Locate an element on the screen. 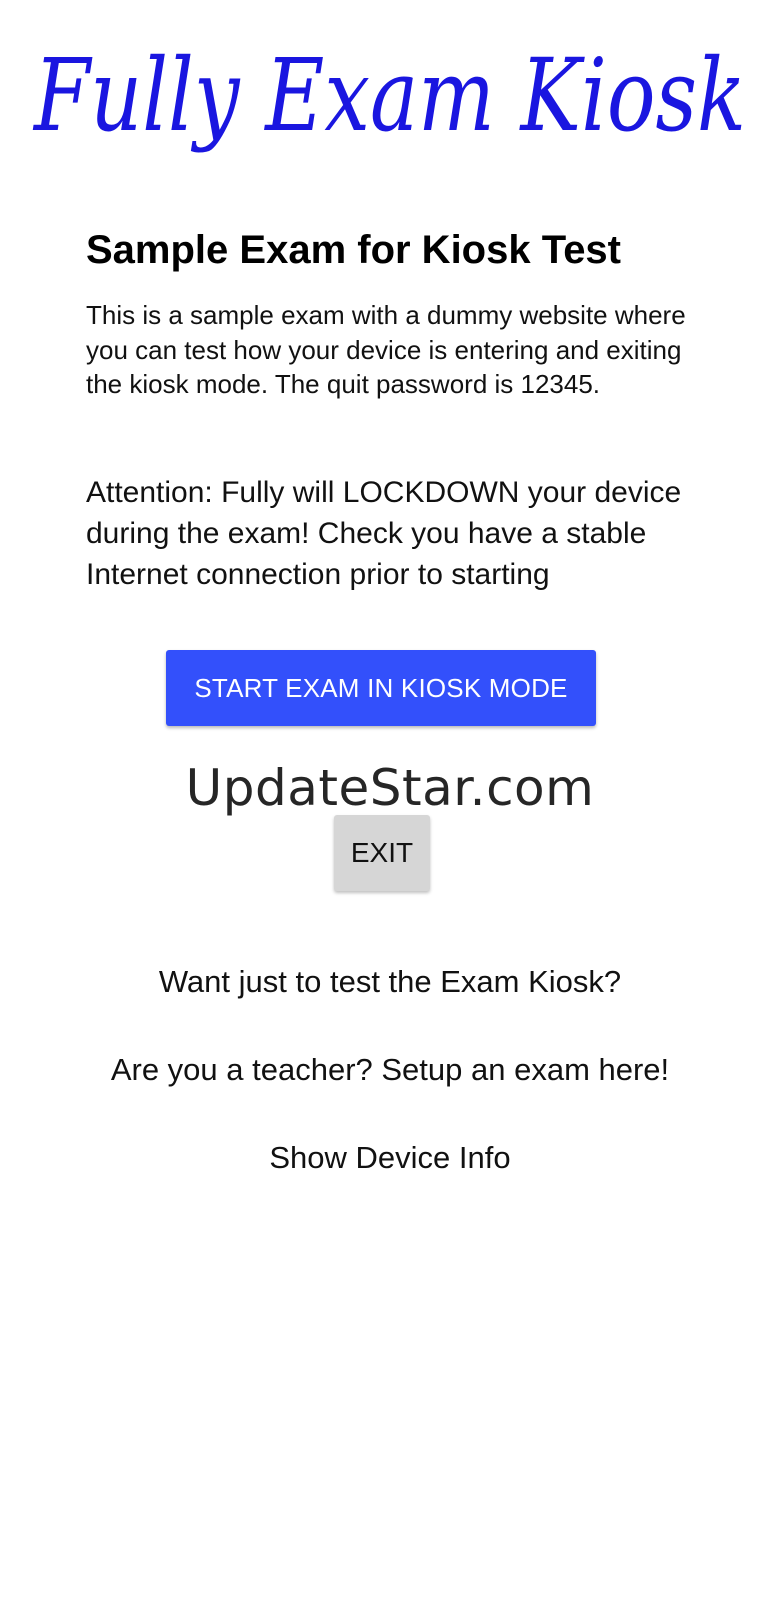 The height and width of the screenshot is (1603, 780). exam-title: Sample Exam for Kiosk Test is located at coordinates (353, 250).